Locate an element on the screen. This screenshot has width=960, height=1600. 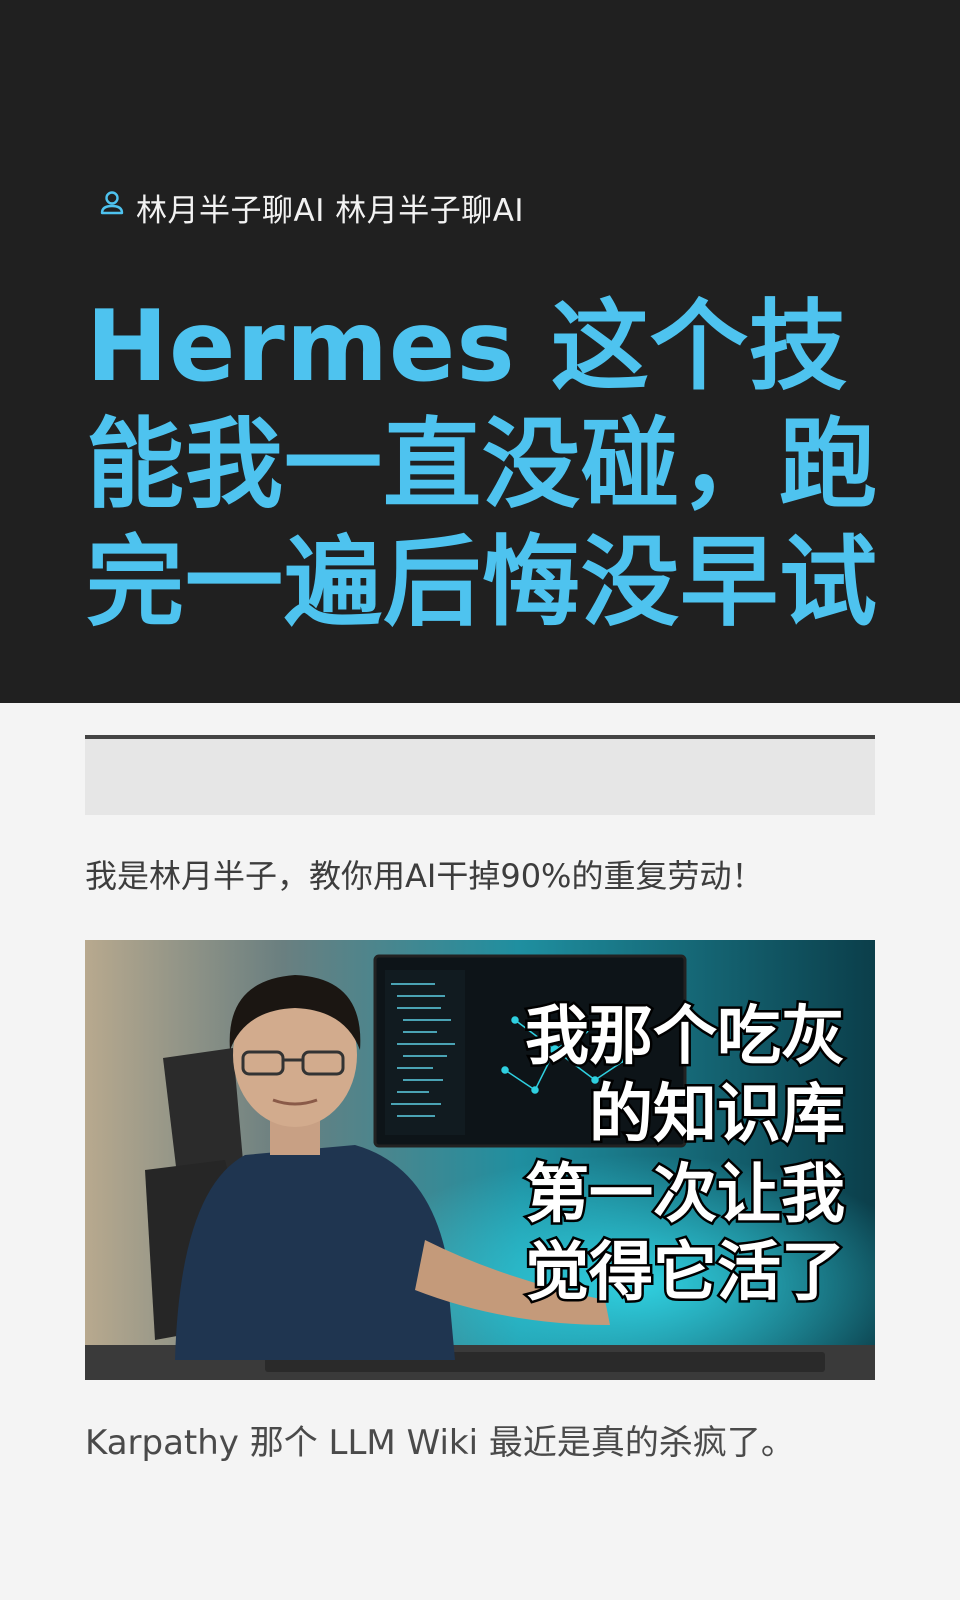
author-name: 林月半子聊AI 林月半子聊AI is located at coordinates (330, 207).